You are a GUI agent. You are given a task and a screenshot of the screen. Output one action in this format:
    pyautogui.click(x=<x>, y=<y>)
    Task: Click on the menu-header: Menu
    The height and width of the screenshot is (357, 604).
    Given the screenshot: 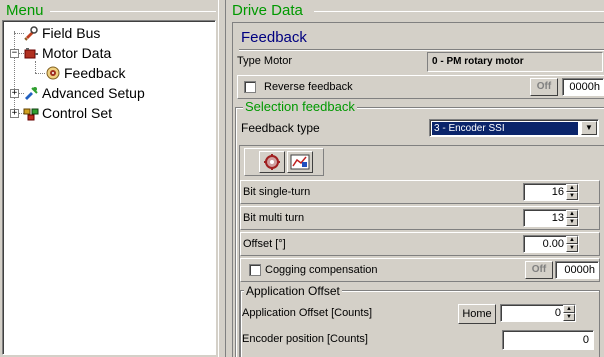 What is the action you would take?
    pyautogui.click(x=110, y=11)
    